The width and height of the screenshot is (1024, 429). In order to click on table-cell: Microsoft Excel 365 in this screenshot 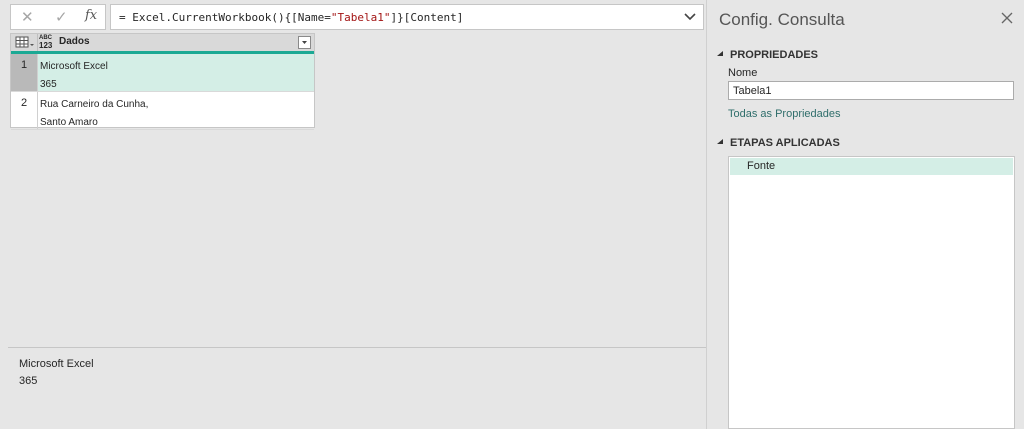, I will do `click(74, 76)`.